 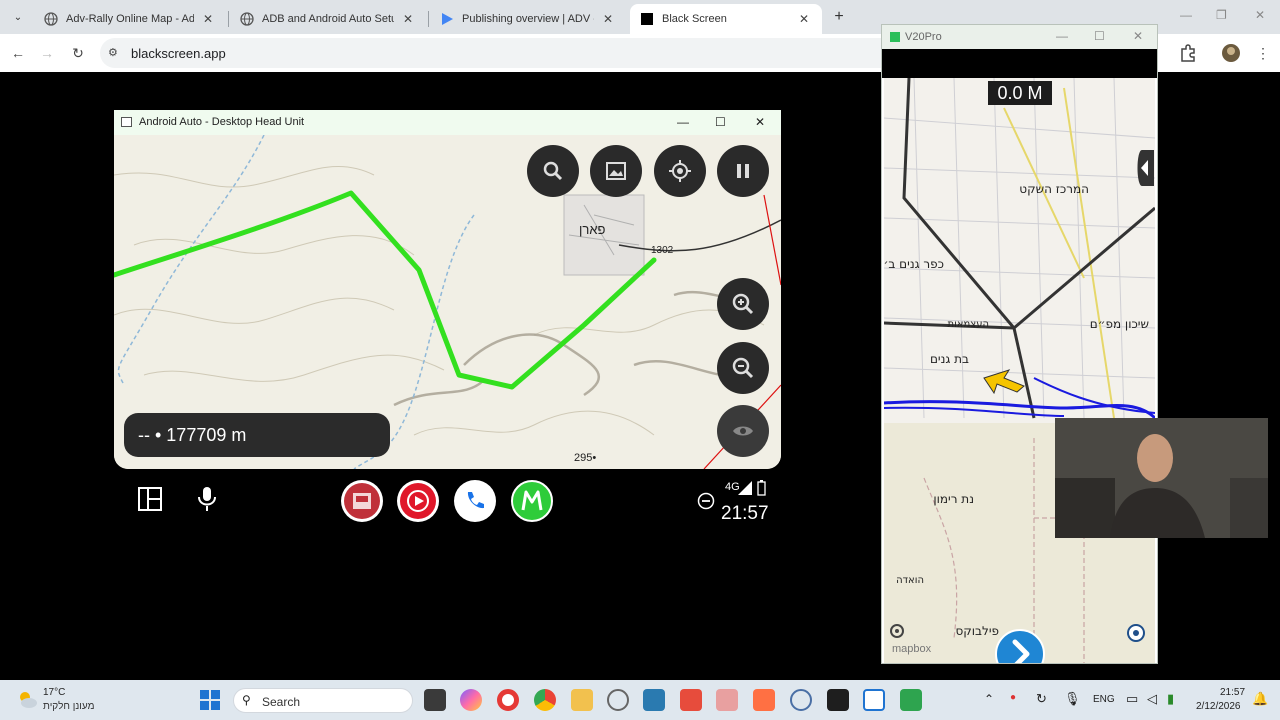 I want to click on visibility-button, so click(x=743, y=431).